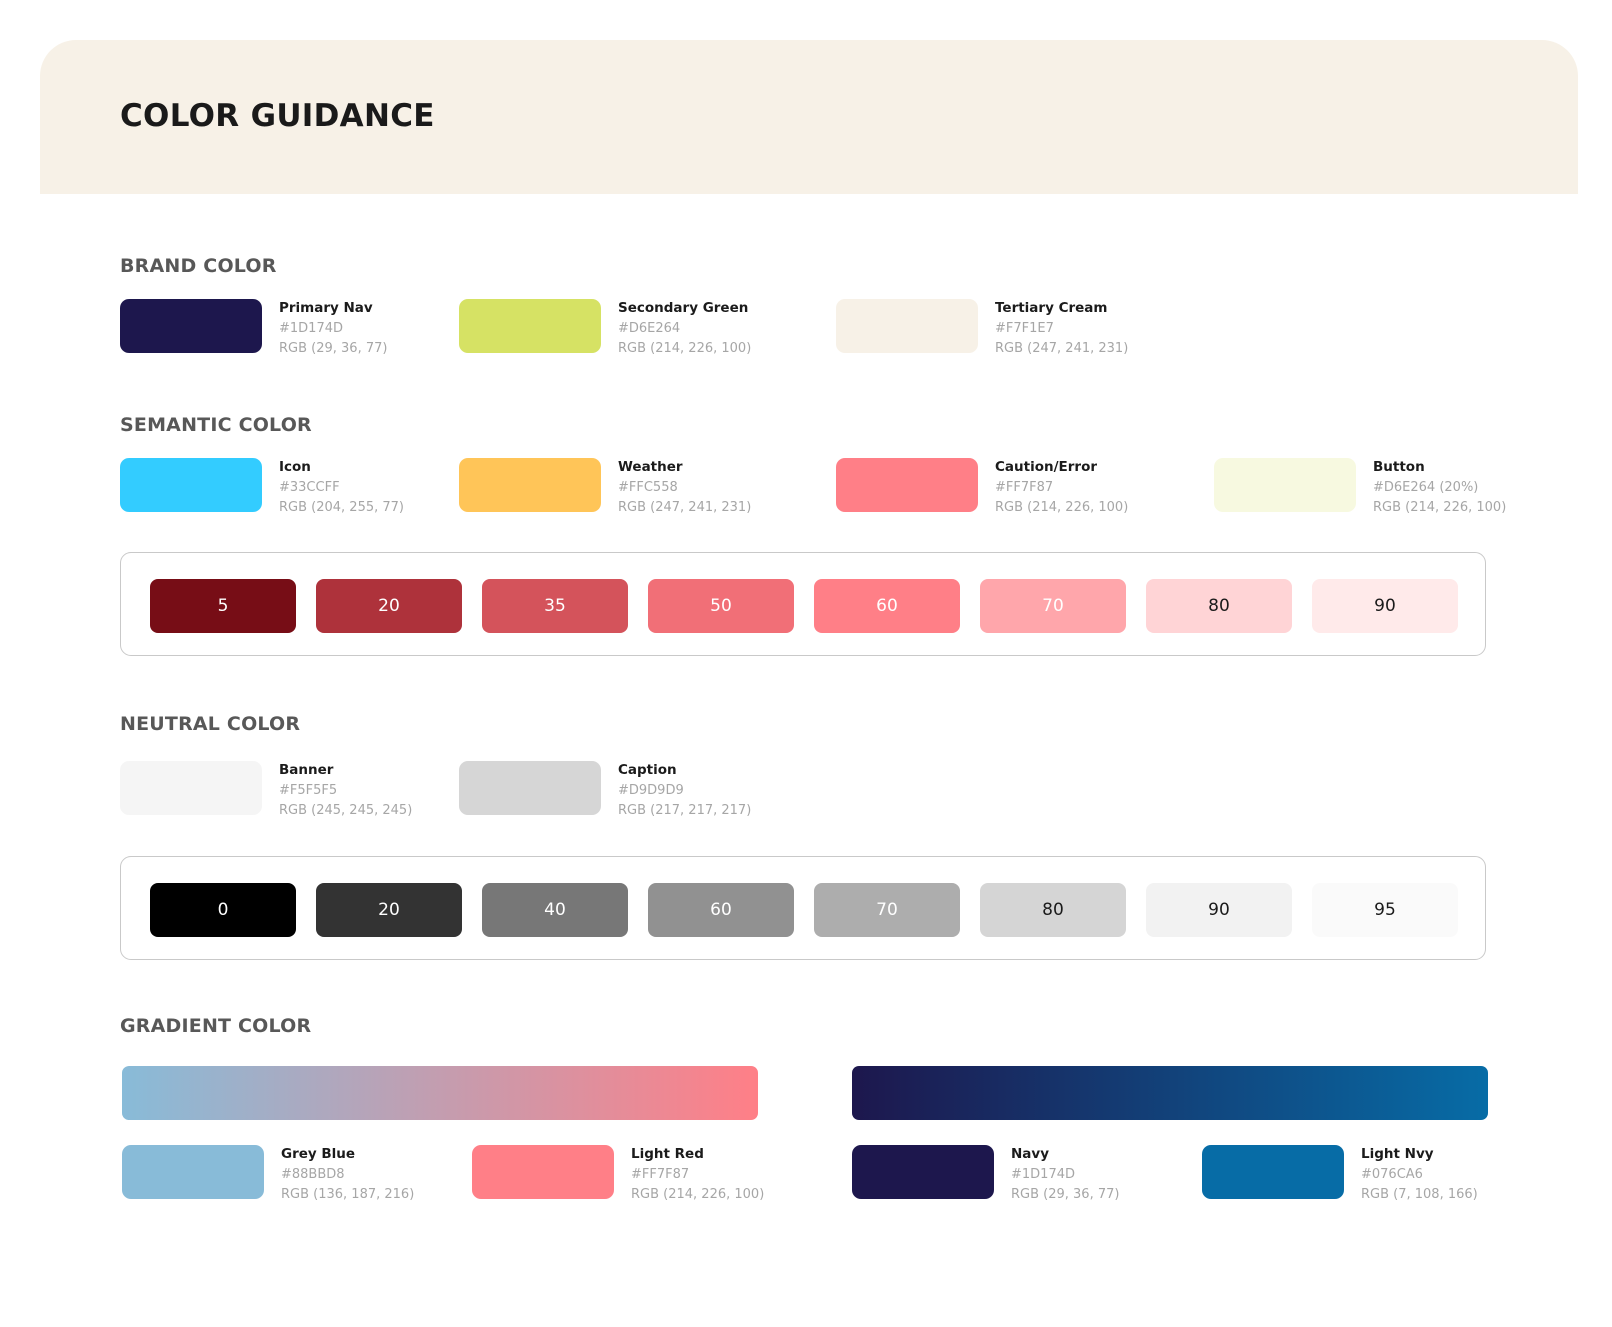 The width and height of the screenshot is (1612, 1327). Describe the element at coordinates (440, 1093) in the screenshot. I see `gradient-bar-greyblue-lightred` at that location.